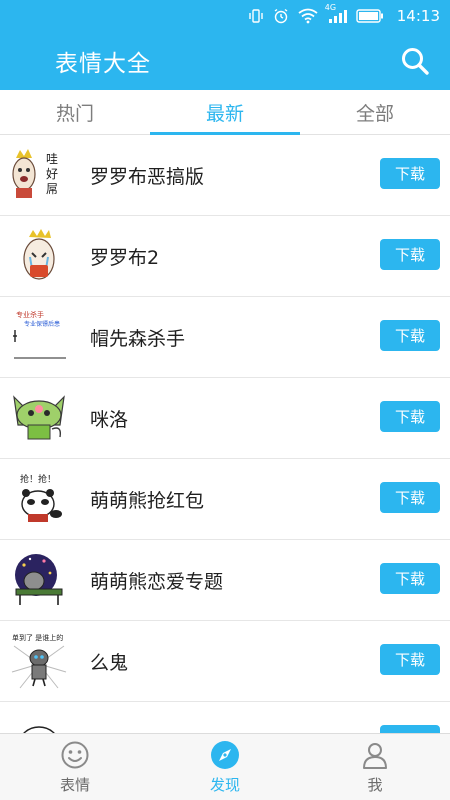 This screenshot has width=450, height=800. Describe the element at coordinates (418, 16) in the screenshot. I see `status-time: 14:13` at that location.